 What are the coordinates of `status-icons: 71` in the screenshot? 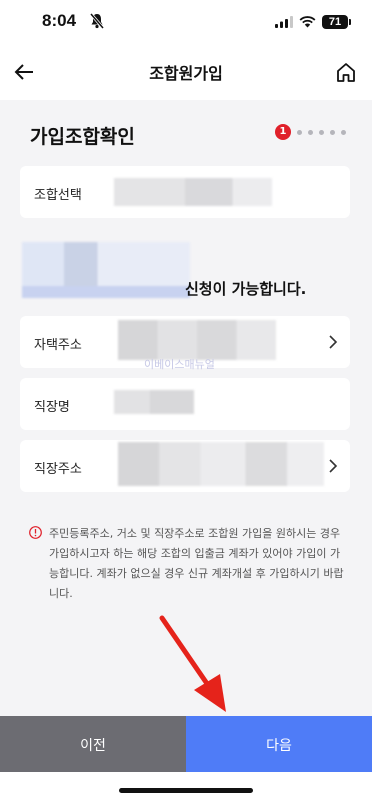 It's located at (313, 22).